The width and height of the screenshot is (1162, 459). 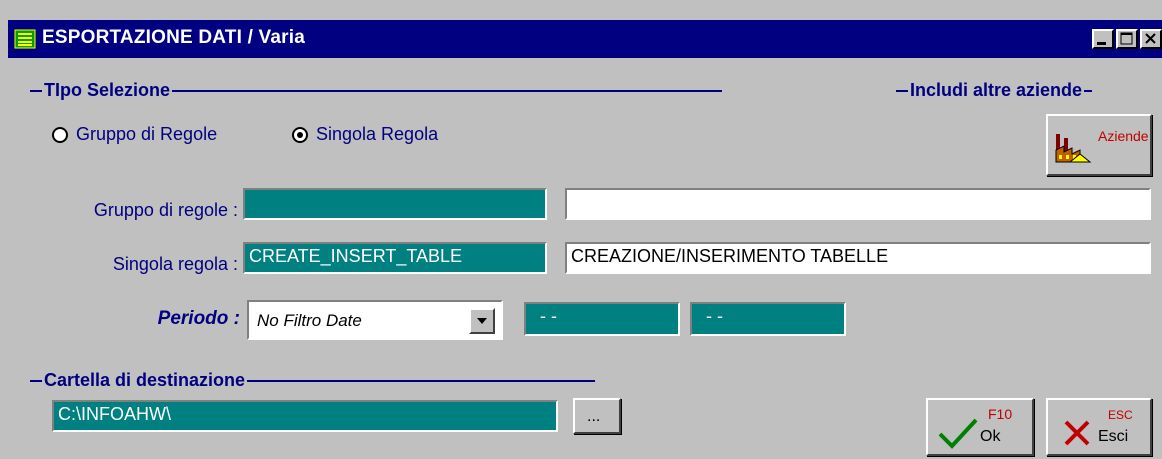 I want to click on singola-regola-description-field: CREAZIONE/INSERIMENTO TABELLE, so click(x=858, y=258).